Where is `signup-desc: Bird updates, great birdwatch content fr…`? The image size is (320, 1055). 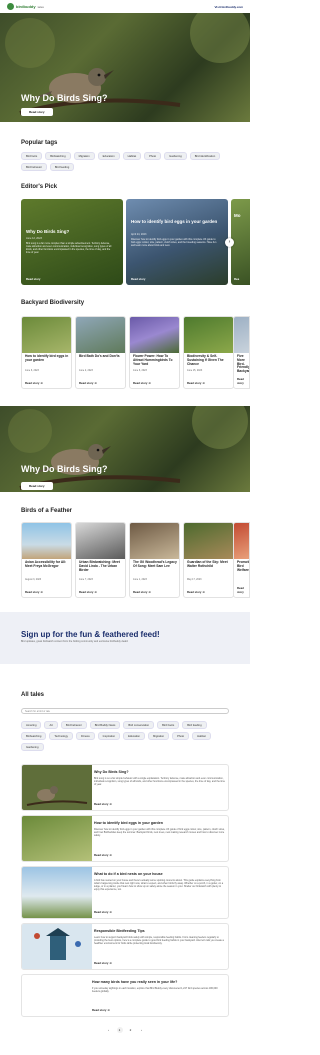 signup-desc: Bird updates, great birdwatch content fr… is located at coordinates (75, 641).